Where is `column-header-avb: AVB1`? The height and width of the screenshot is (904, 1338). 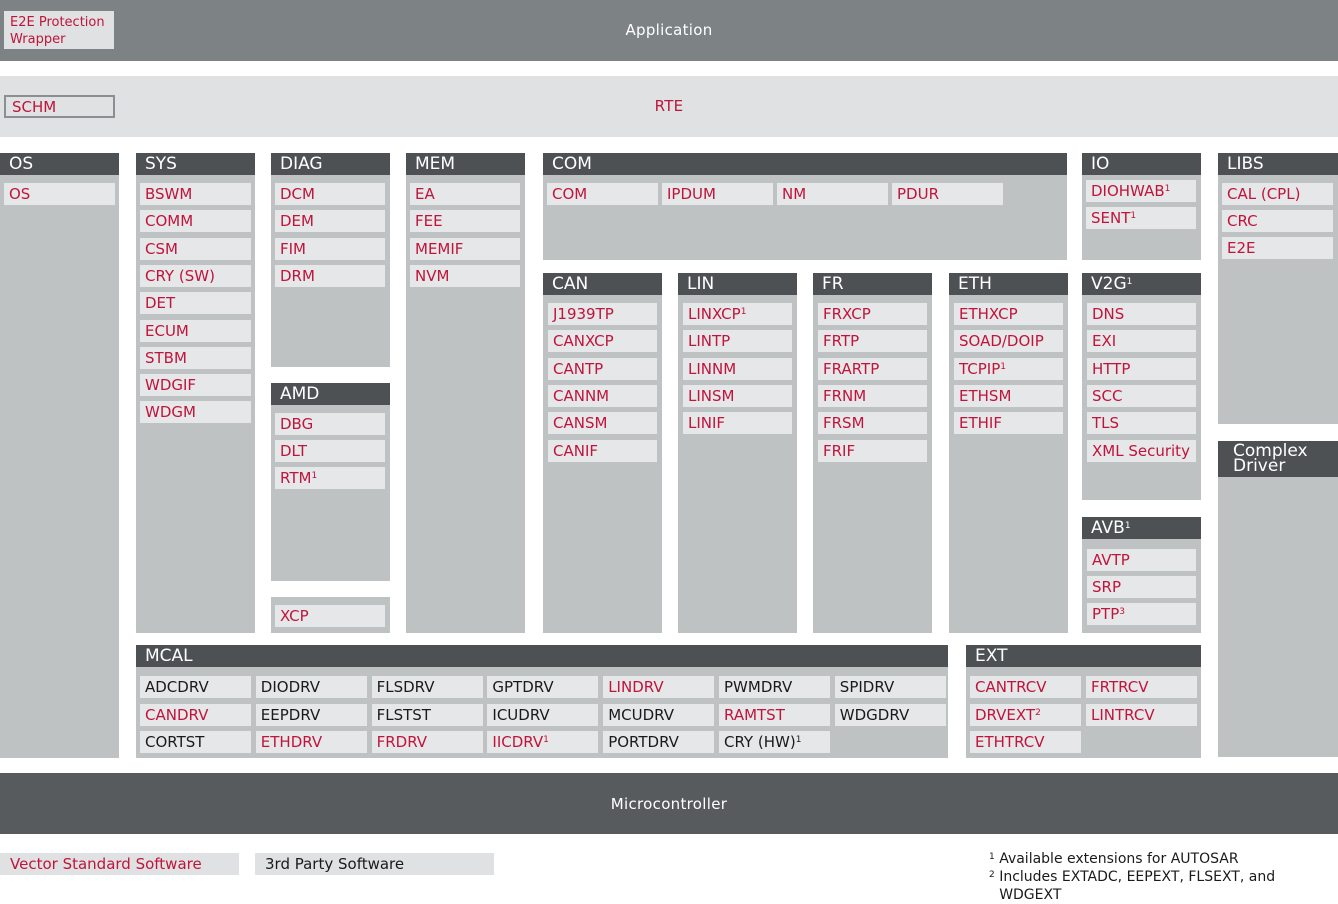 column-header-avb: AVB1 is located at coordinates (1141, 528).